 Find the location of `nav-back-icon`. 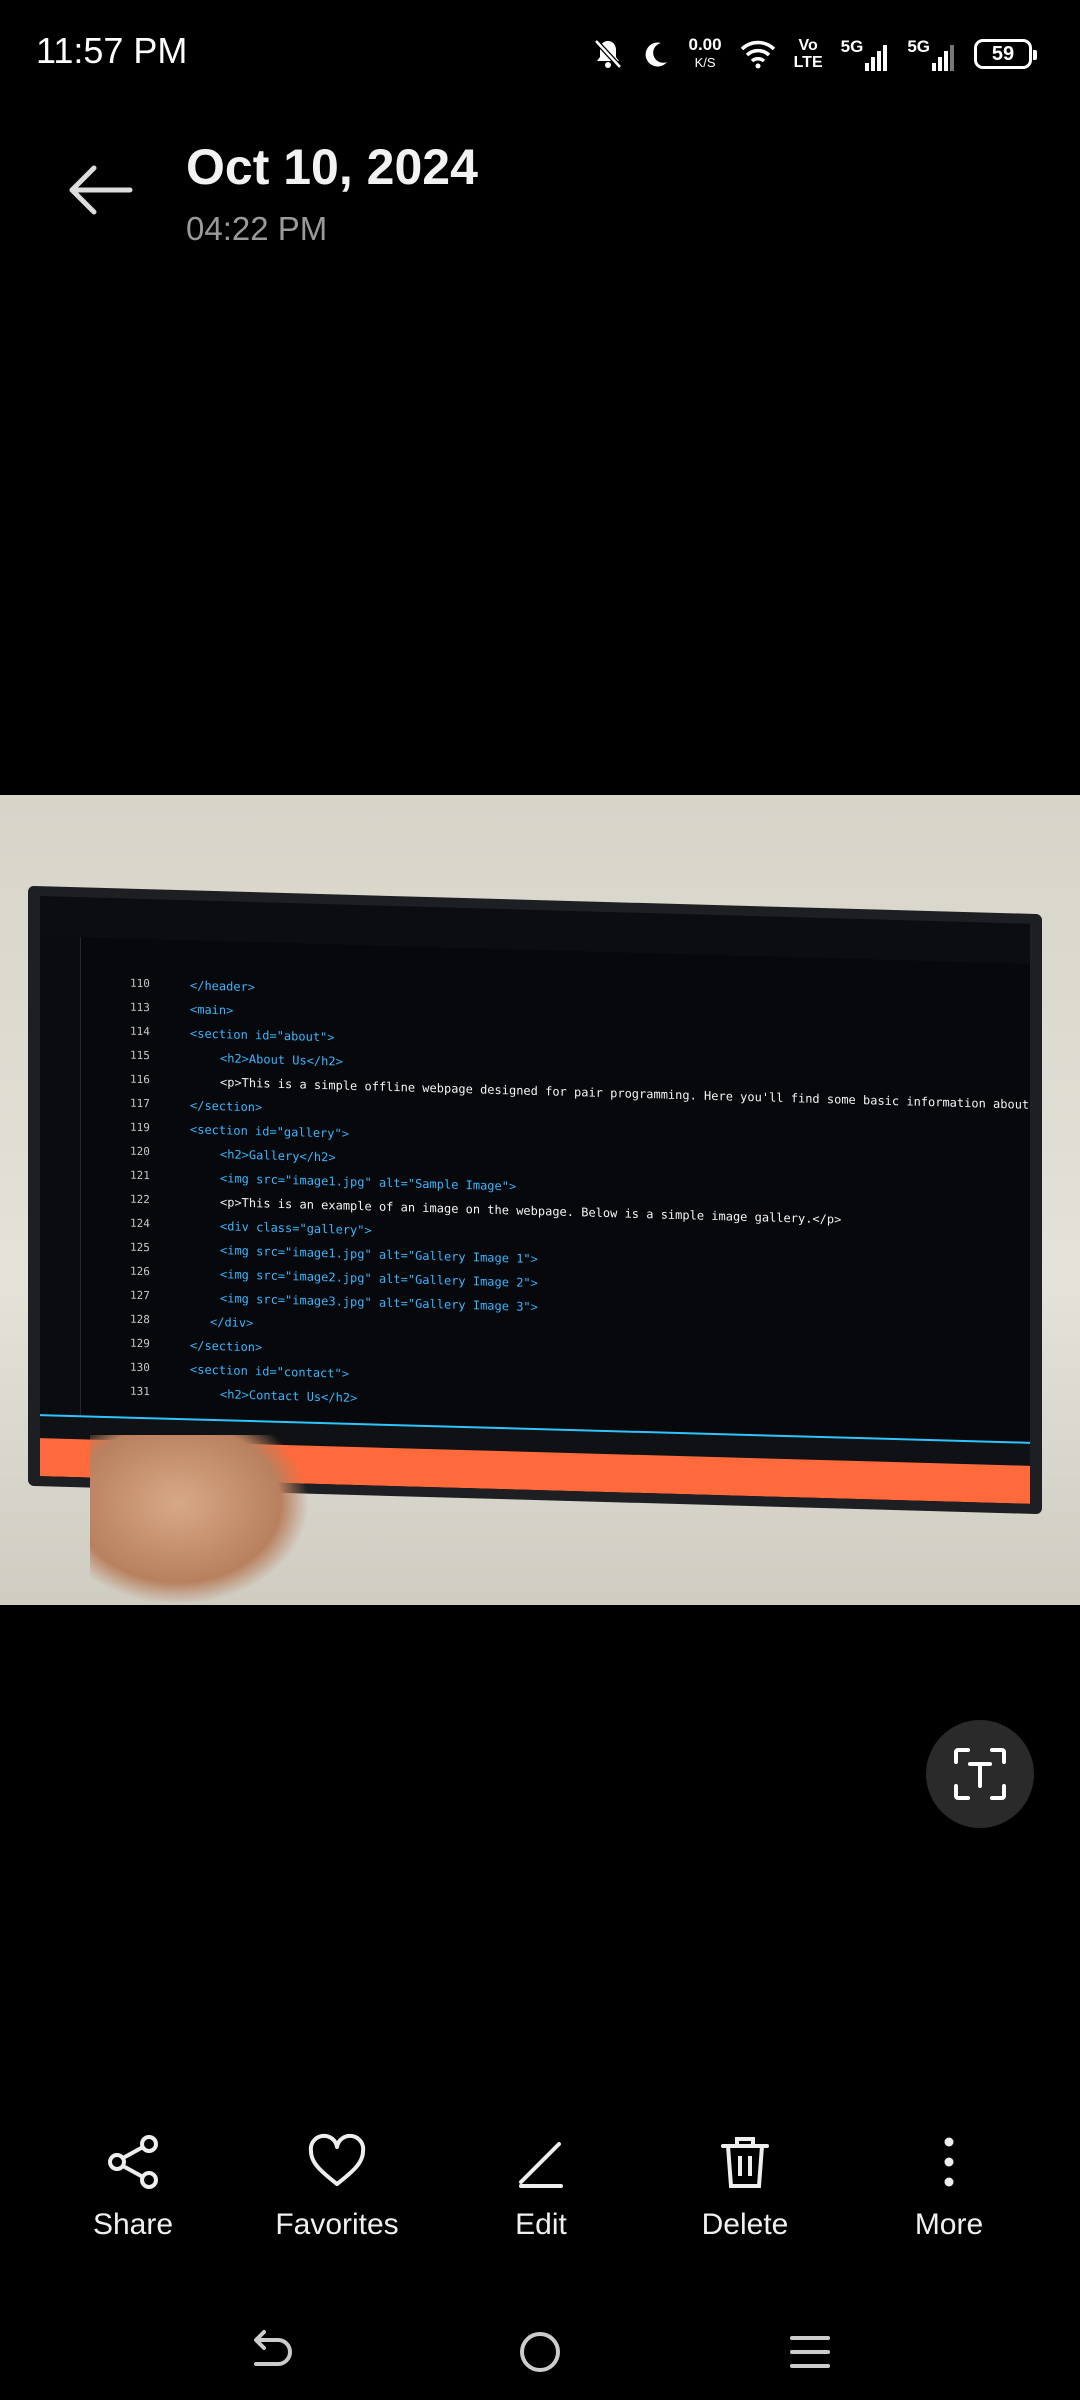

nav-back-icon is located at coordinates (270, 2352).